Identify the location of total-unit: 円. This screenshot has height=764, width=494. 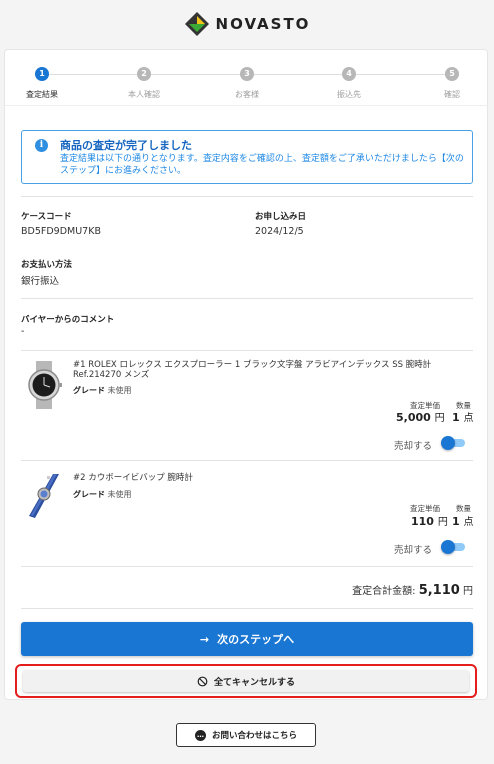
(468, 591).